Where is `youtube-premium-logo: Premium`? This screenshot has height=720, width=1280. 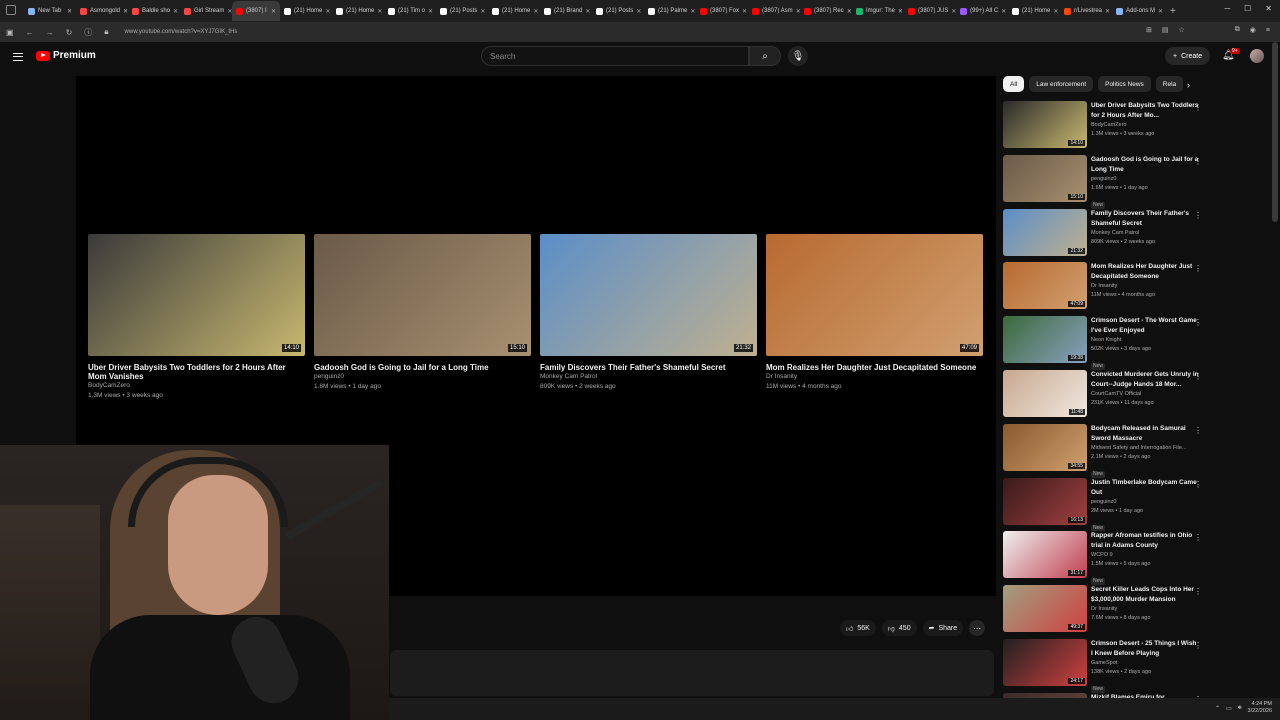
youtube-premium-logo: Premium is located at coordinates (66, 55).